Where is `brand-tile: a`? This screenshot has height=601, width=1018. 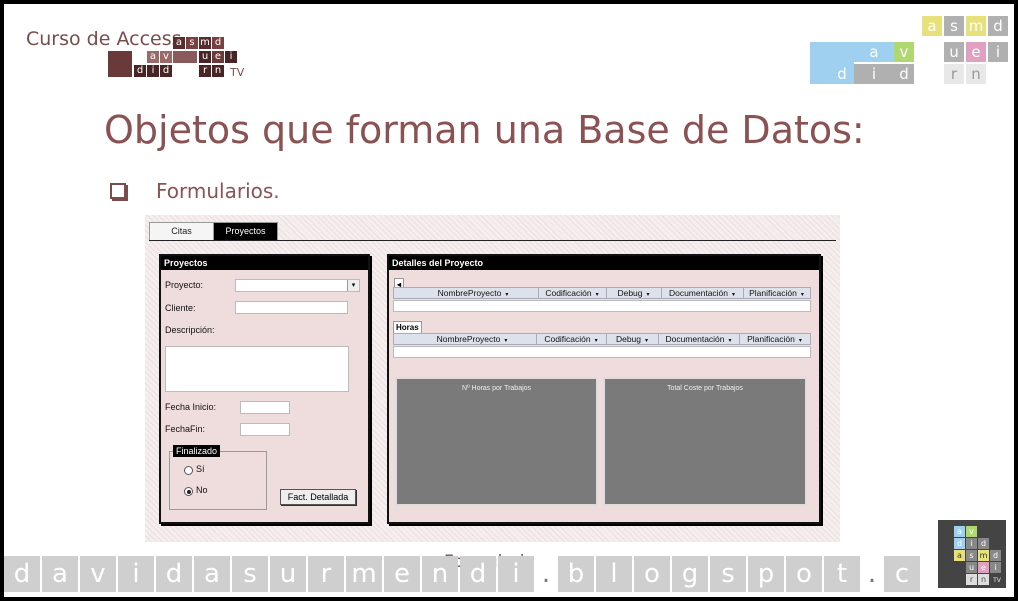 brand-tile: a is located at coordinates (153, 57).